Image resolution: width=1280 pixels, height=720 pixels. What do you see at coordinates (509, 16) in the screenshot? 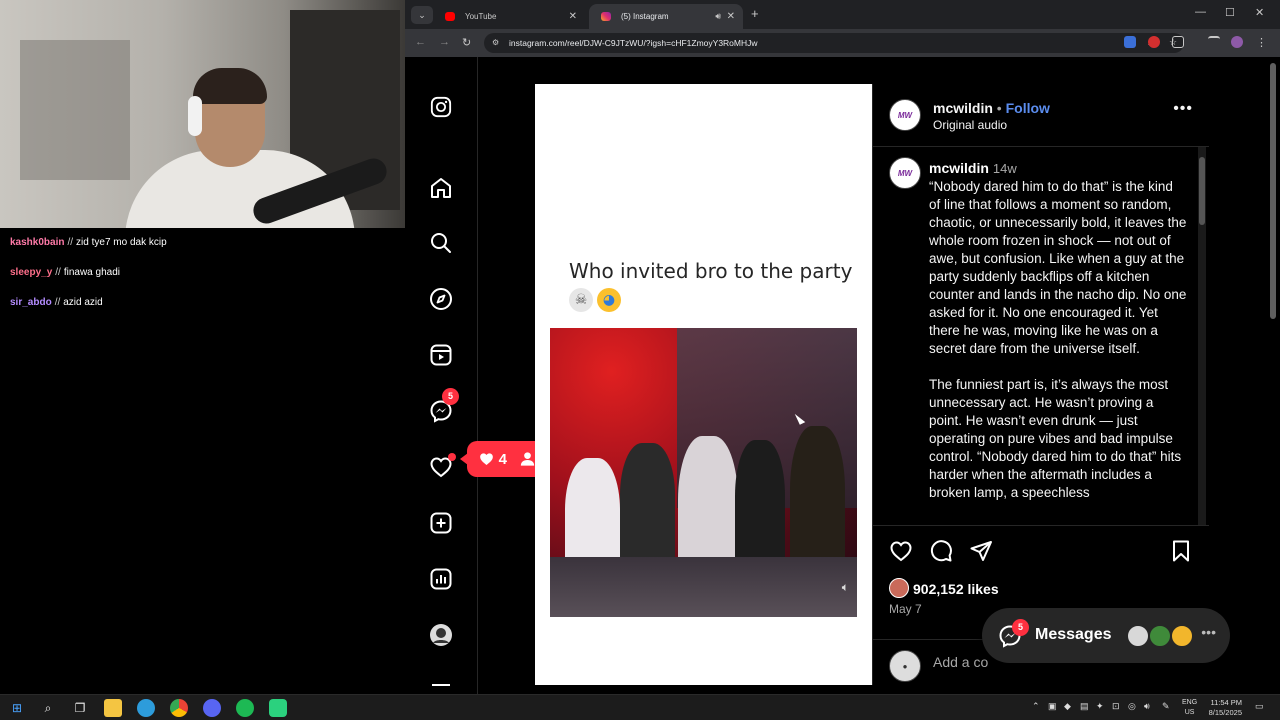
I see `tab-youtube: YouTube ✕` at bounding box center [509, 16].